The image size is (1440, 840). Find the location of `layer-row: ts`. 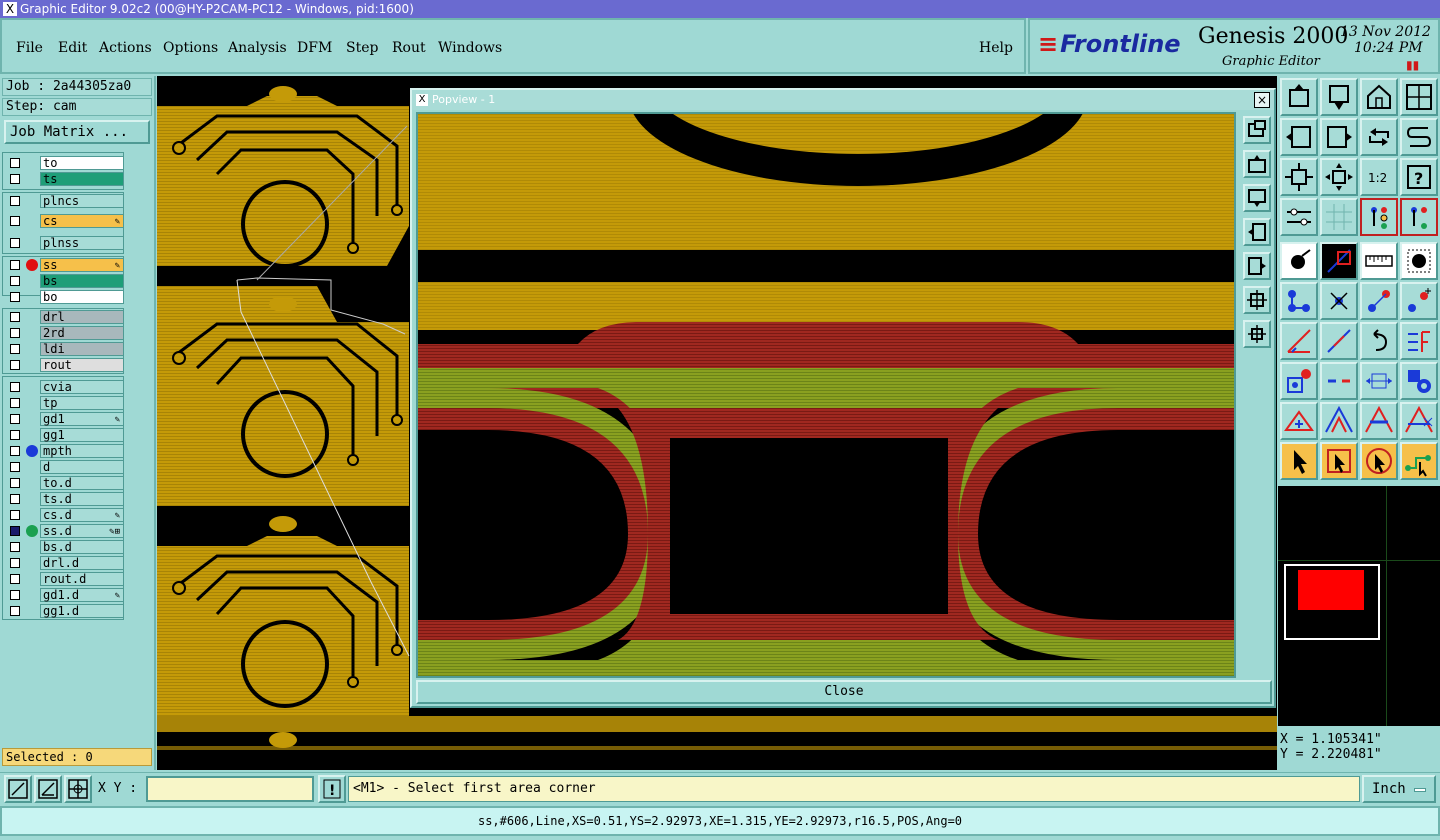

layer-row: ts is located at coordinates (64, 179).